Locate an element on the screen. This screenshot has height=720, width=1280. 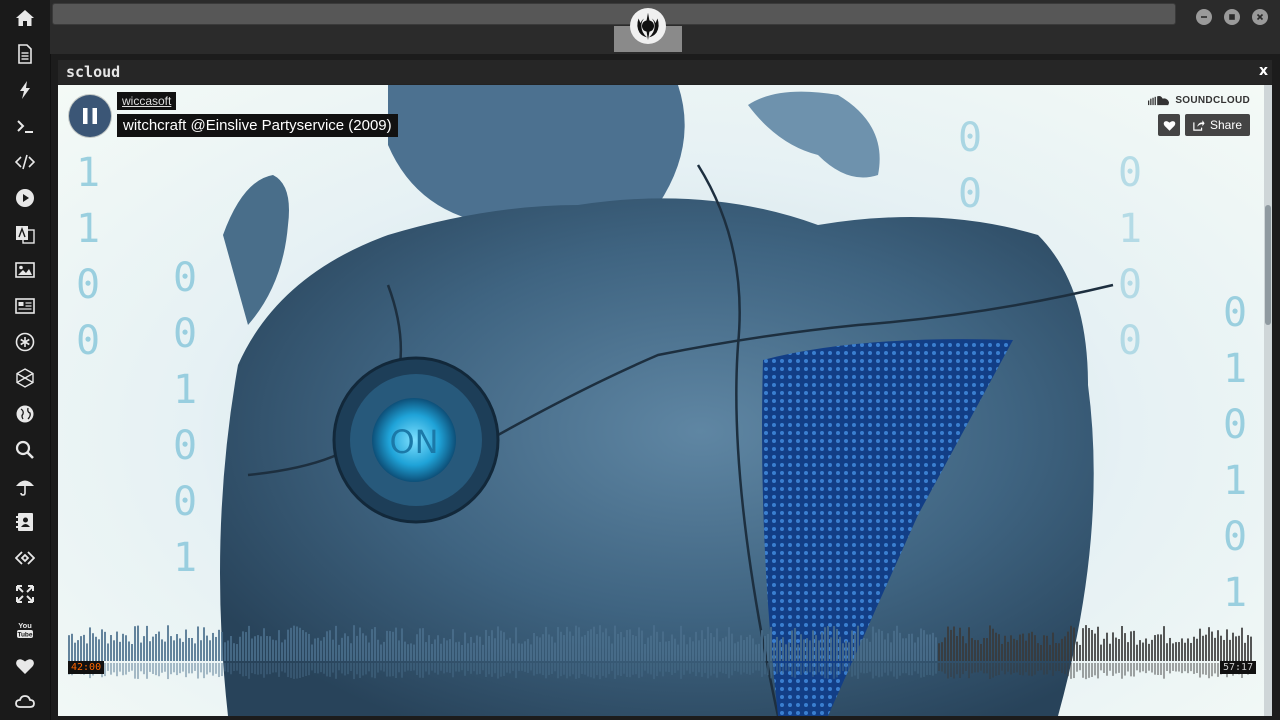
rebel-alliance-icon is located at coordinates (648, 26).